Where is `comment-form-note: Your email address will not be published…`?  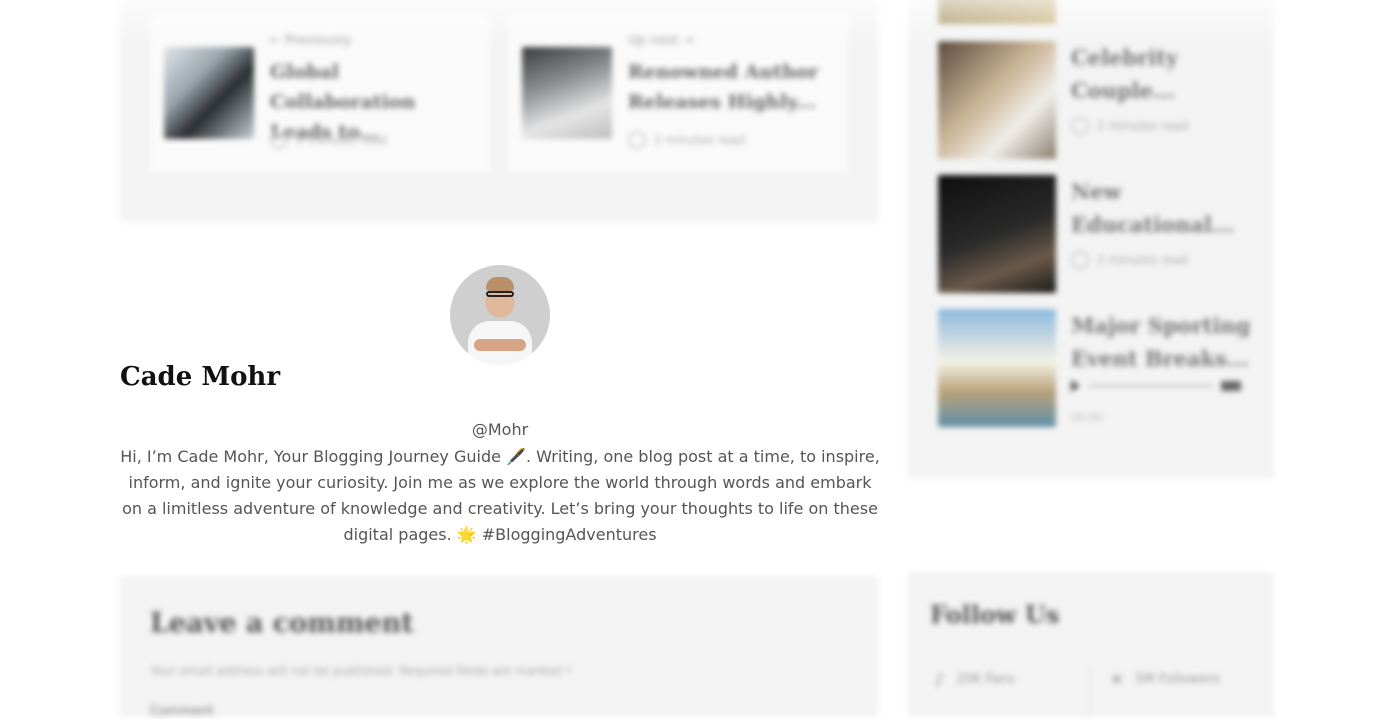 comment-form-note: Your email address will not be published… is located at coordinates (360, 671).